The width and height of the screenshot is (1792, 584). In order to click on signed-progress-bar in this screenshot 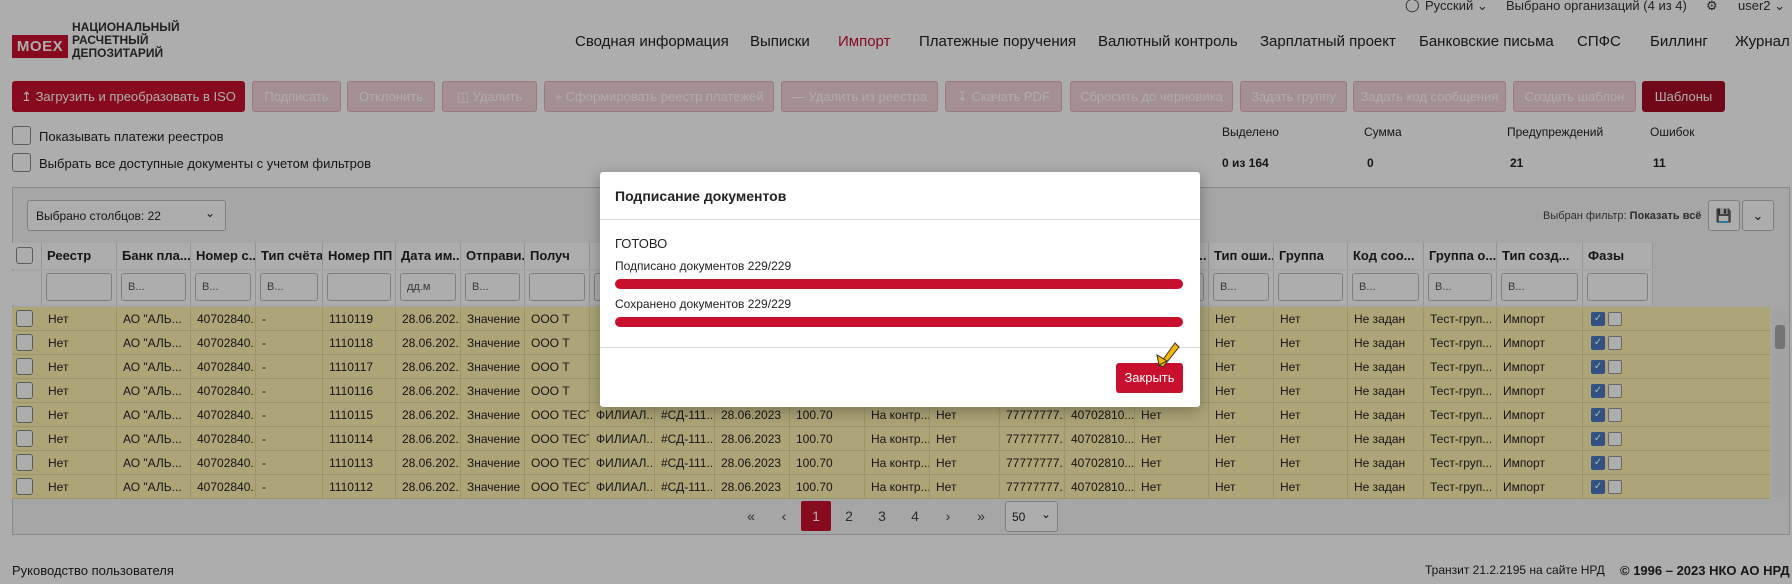, I will do `click(899, 284)`.